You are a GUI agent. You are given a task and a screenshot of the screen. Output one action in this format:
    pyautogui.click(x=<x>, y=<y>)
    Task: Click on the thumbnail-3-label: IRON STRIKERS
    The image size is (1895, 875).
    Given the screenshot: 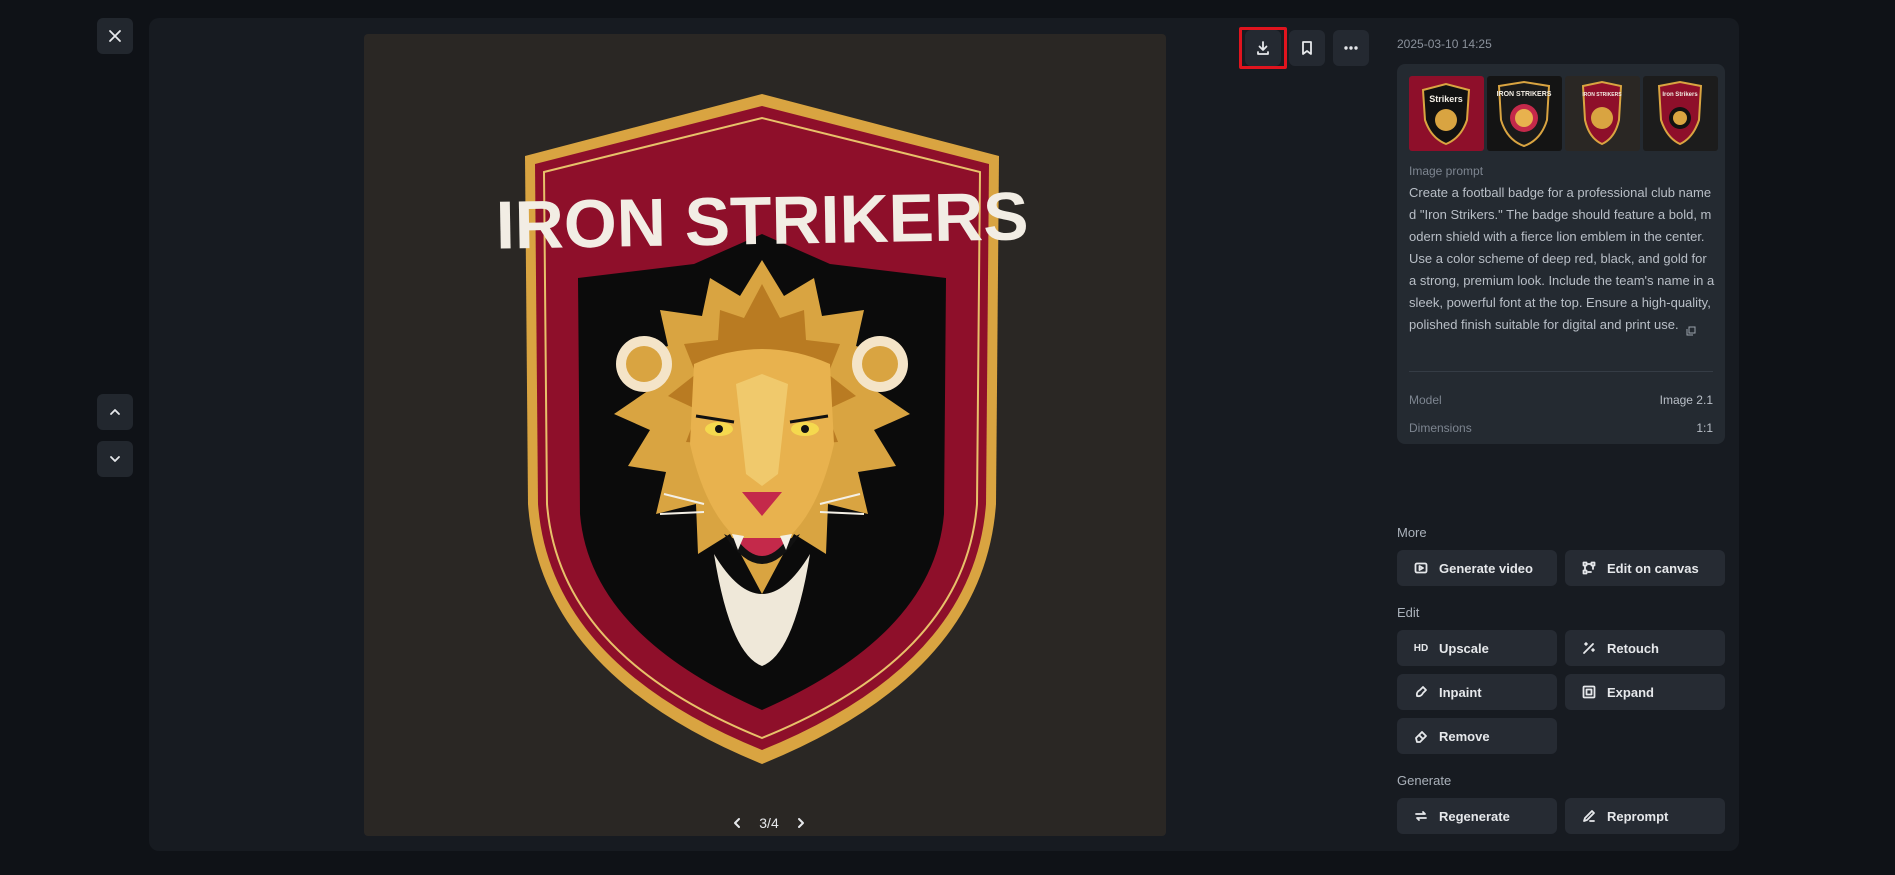 What is the action you would take?
    pyautogui.click(x=1602, y=95)
    